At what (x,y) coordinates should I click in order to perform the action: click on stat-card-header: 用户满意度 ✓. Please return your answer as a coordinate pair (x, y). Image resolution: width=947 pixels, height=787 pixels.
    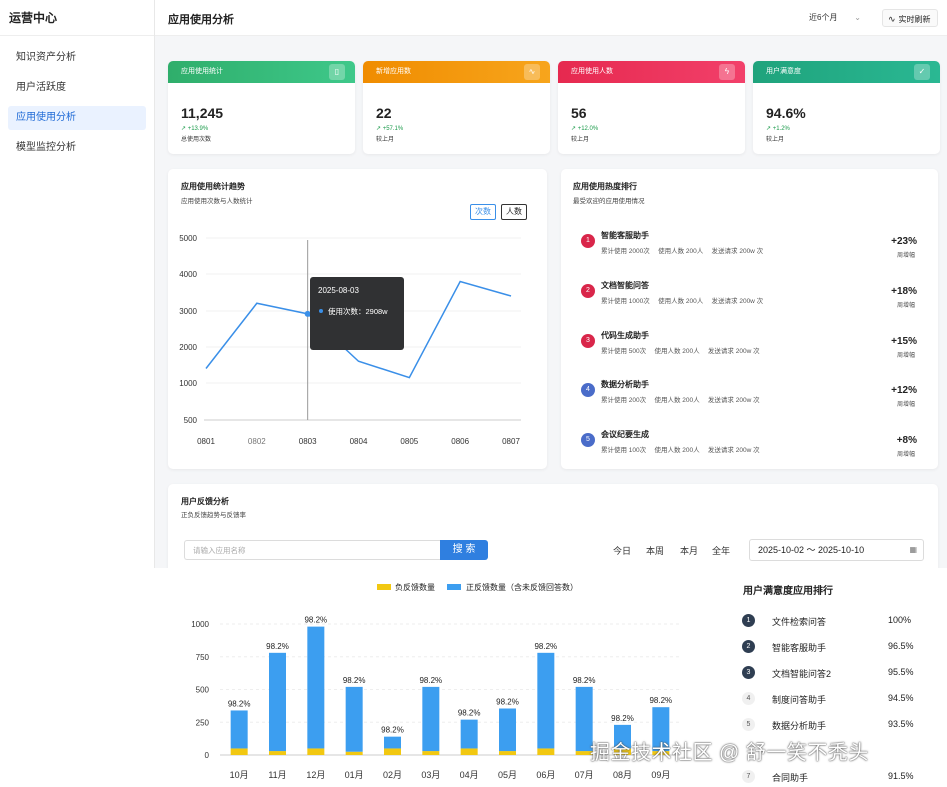
    Looking at the image, I should click on (846, 72).